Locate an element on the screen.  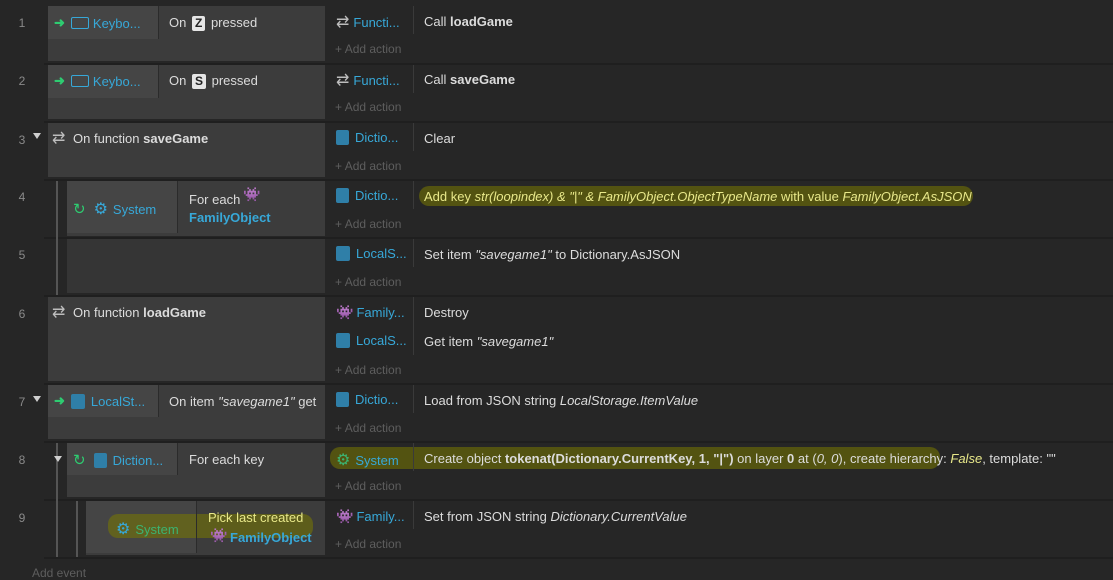
action-function-name: loadGame is located at coordinates (481, 21).